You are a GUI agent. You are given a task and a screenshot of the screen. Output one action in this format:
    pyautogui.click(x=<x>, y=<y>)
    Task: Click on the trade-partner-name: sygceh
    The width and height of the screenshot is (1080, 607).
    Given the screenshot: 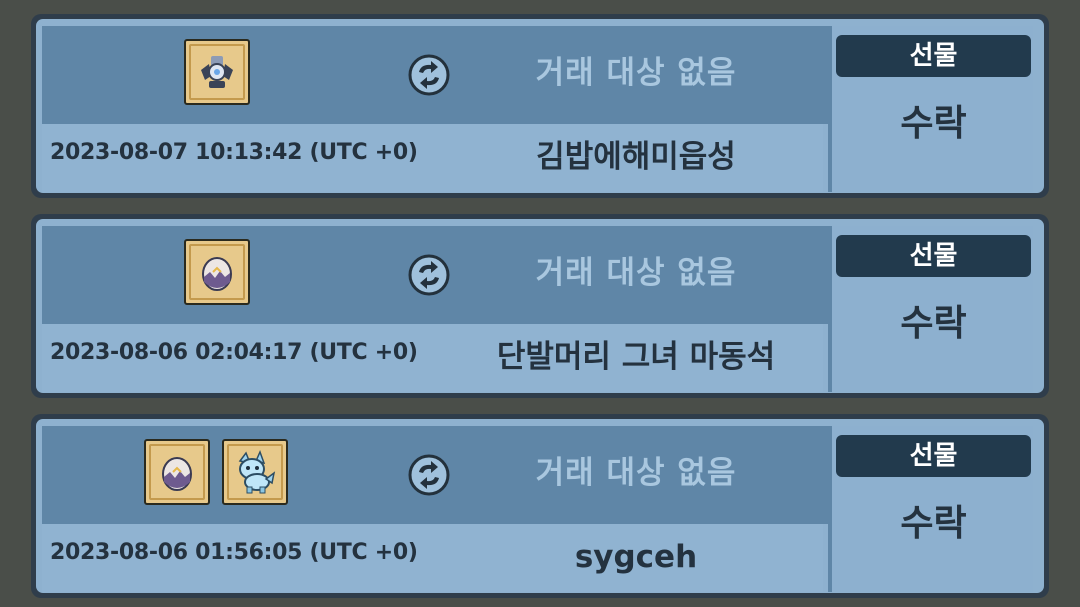 What is the action you would take?
    pyautogui.click(x=636, y=557)
    